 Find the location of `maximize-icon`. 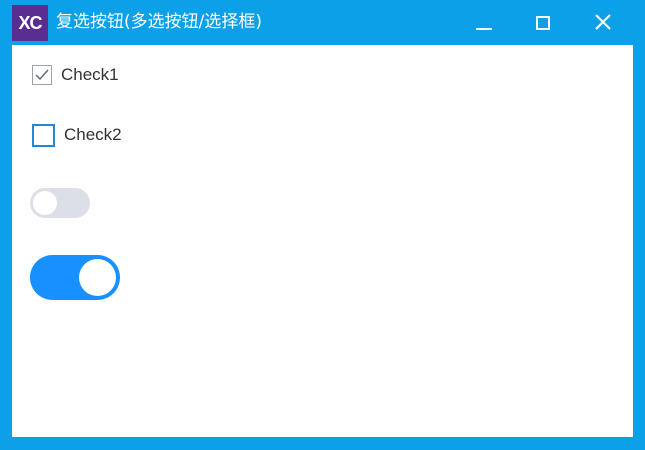

maximize-icon is located at coordinates (543, 23).